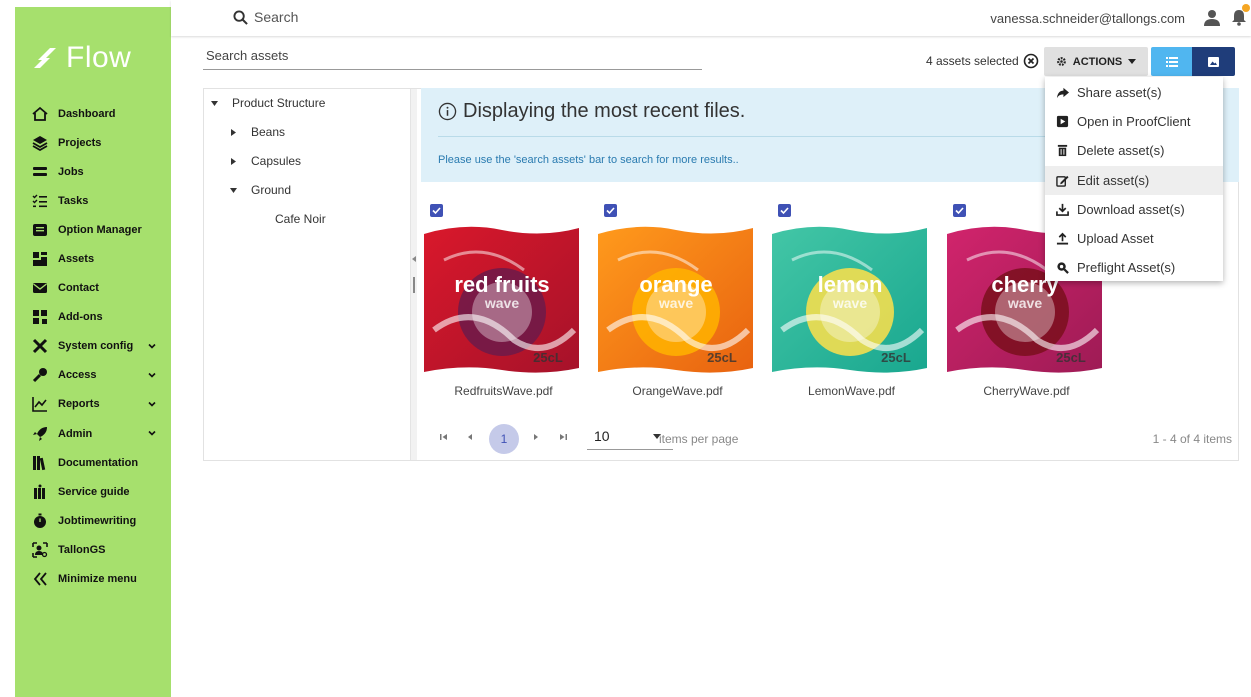  What do you see at coordinates (40, 171) in the screenshot?
I see `list-icon` at bounding box center [40, 171].